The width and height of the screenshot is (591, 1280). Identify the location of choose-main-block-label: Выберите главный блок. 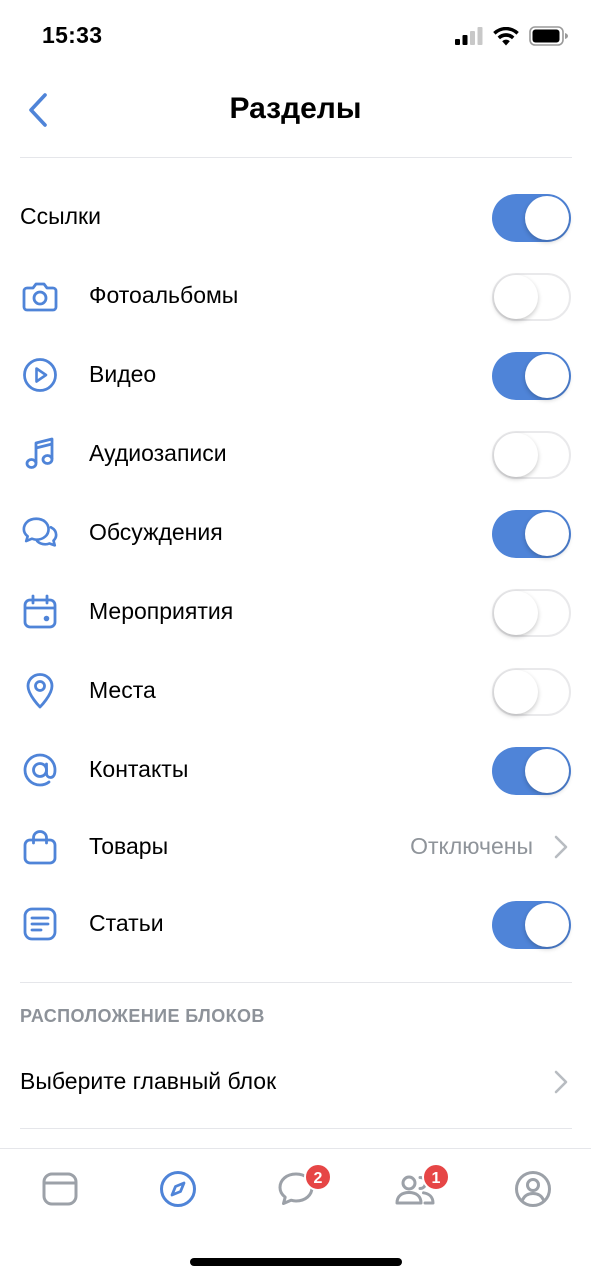
(148, 1081).